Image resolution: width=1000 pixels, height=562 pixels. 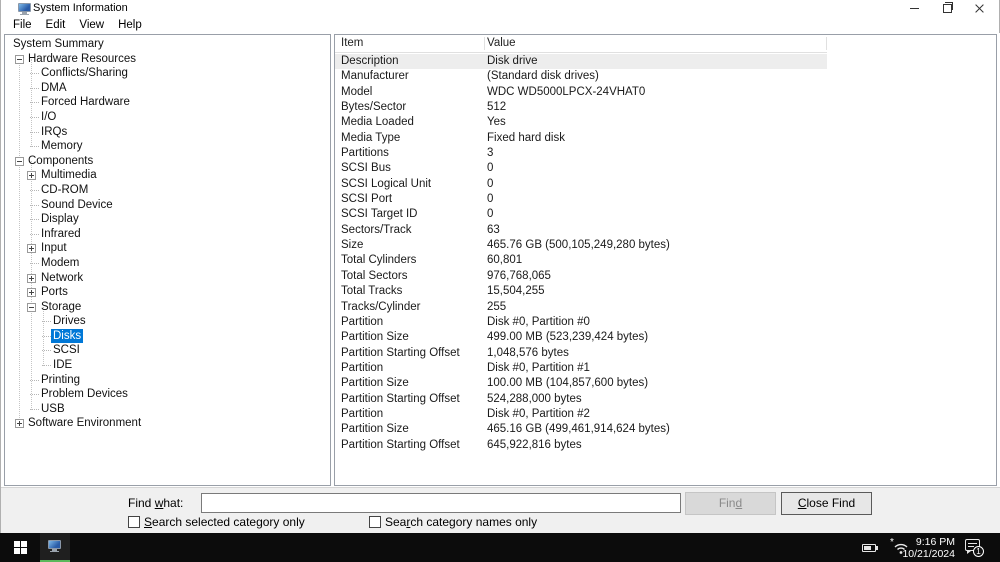 What do you see at coordinates (974, 548) in the screenshot?
I see `action-center-icon: 1` at bounding box center [974, 548].